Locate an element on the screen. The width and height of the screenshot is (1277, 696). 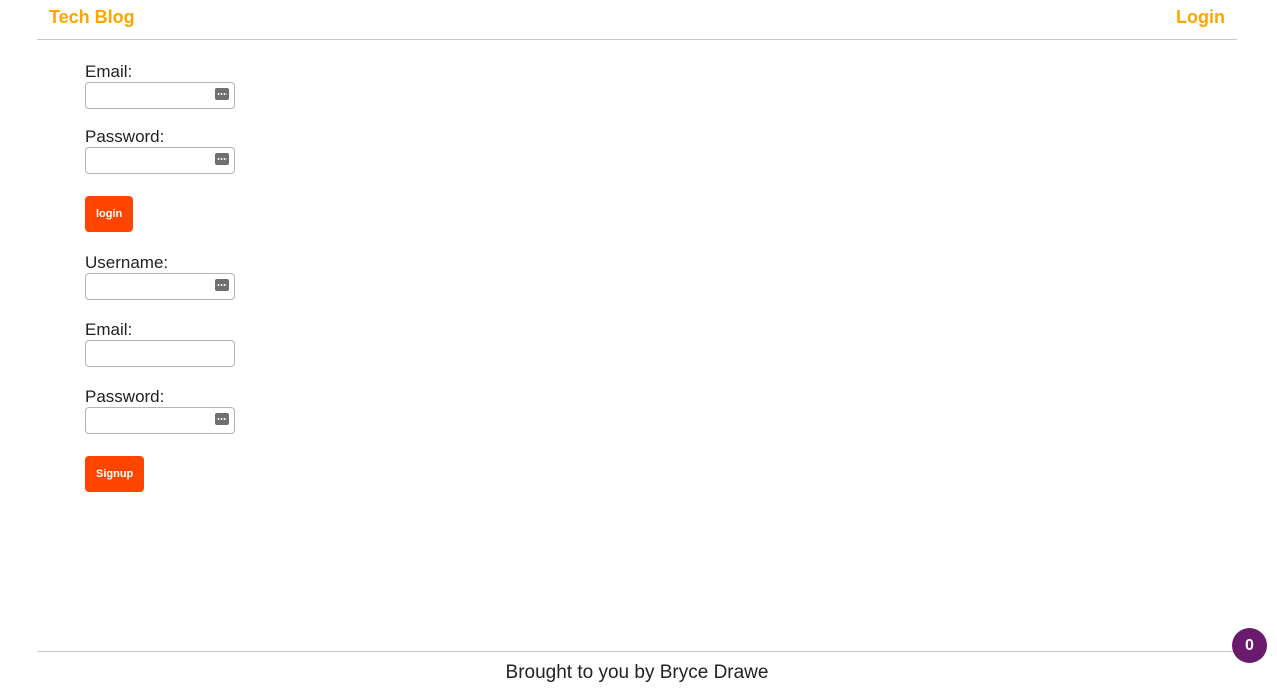
site-header: Tech Blog Login is located at coordinates (637, 20).